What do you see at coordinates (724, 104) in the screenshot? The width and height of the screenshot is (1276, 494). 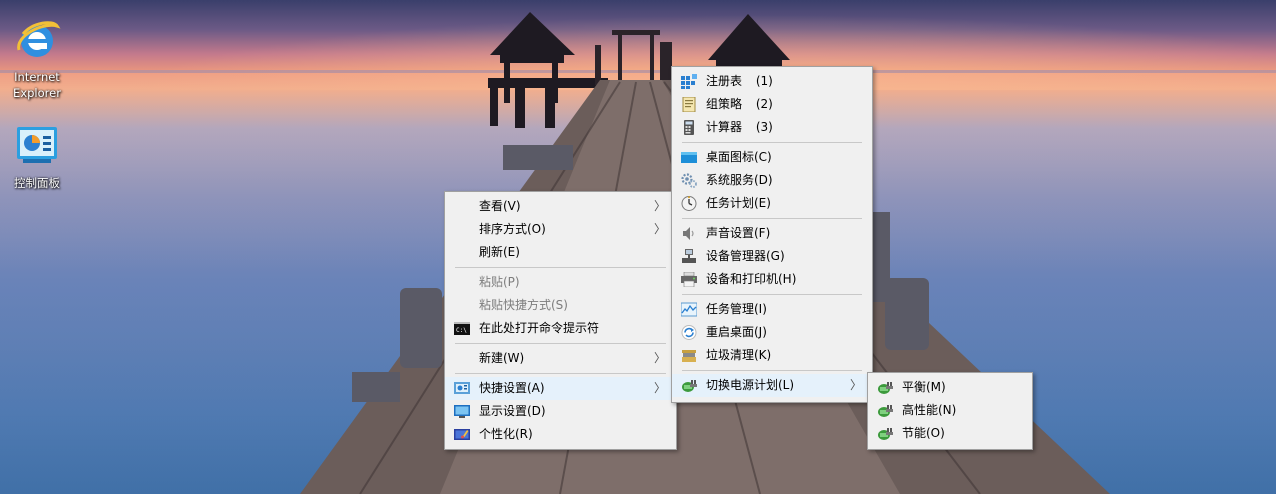 I see `menu-item-label: 组策略` at bounding box center [724, 104].